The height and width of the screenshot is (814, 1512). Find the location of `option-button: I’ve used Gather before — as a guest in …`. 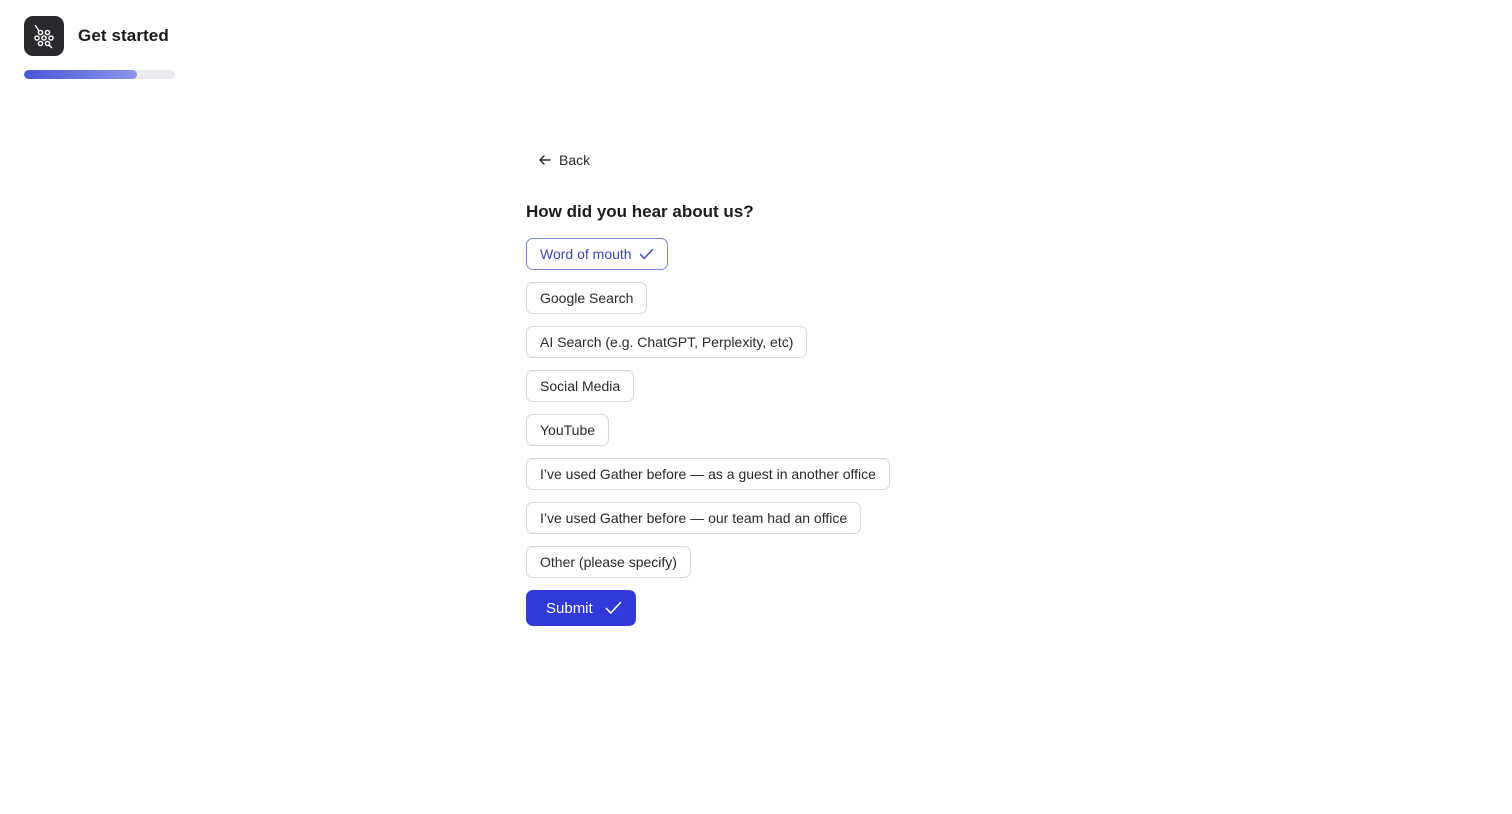

option-button: I’ve used Gather before — as a guest in … is located at coordinates (708, 474).